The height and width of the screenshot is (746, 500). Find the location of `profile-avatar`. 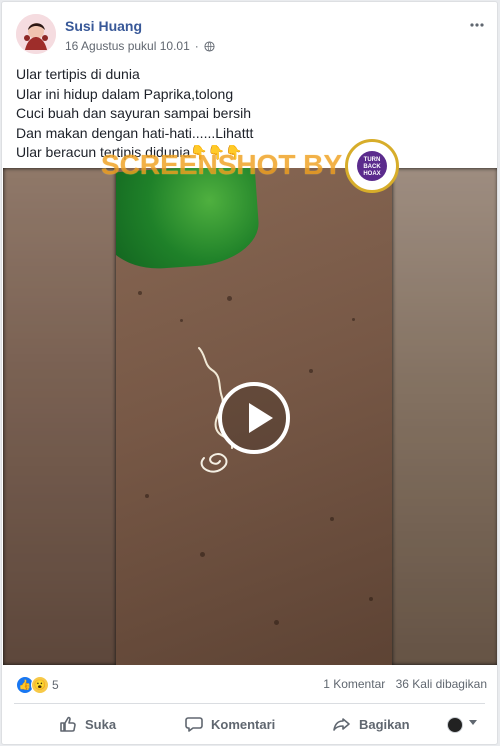

profile-avatar is located at coordinates (36, 34).